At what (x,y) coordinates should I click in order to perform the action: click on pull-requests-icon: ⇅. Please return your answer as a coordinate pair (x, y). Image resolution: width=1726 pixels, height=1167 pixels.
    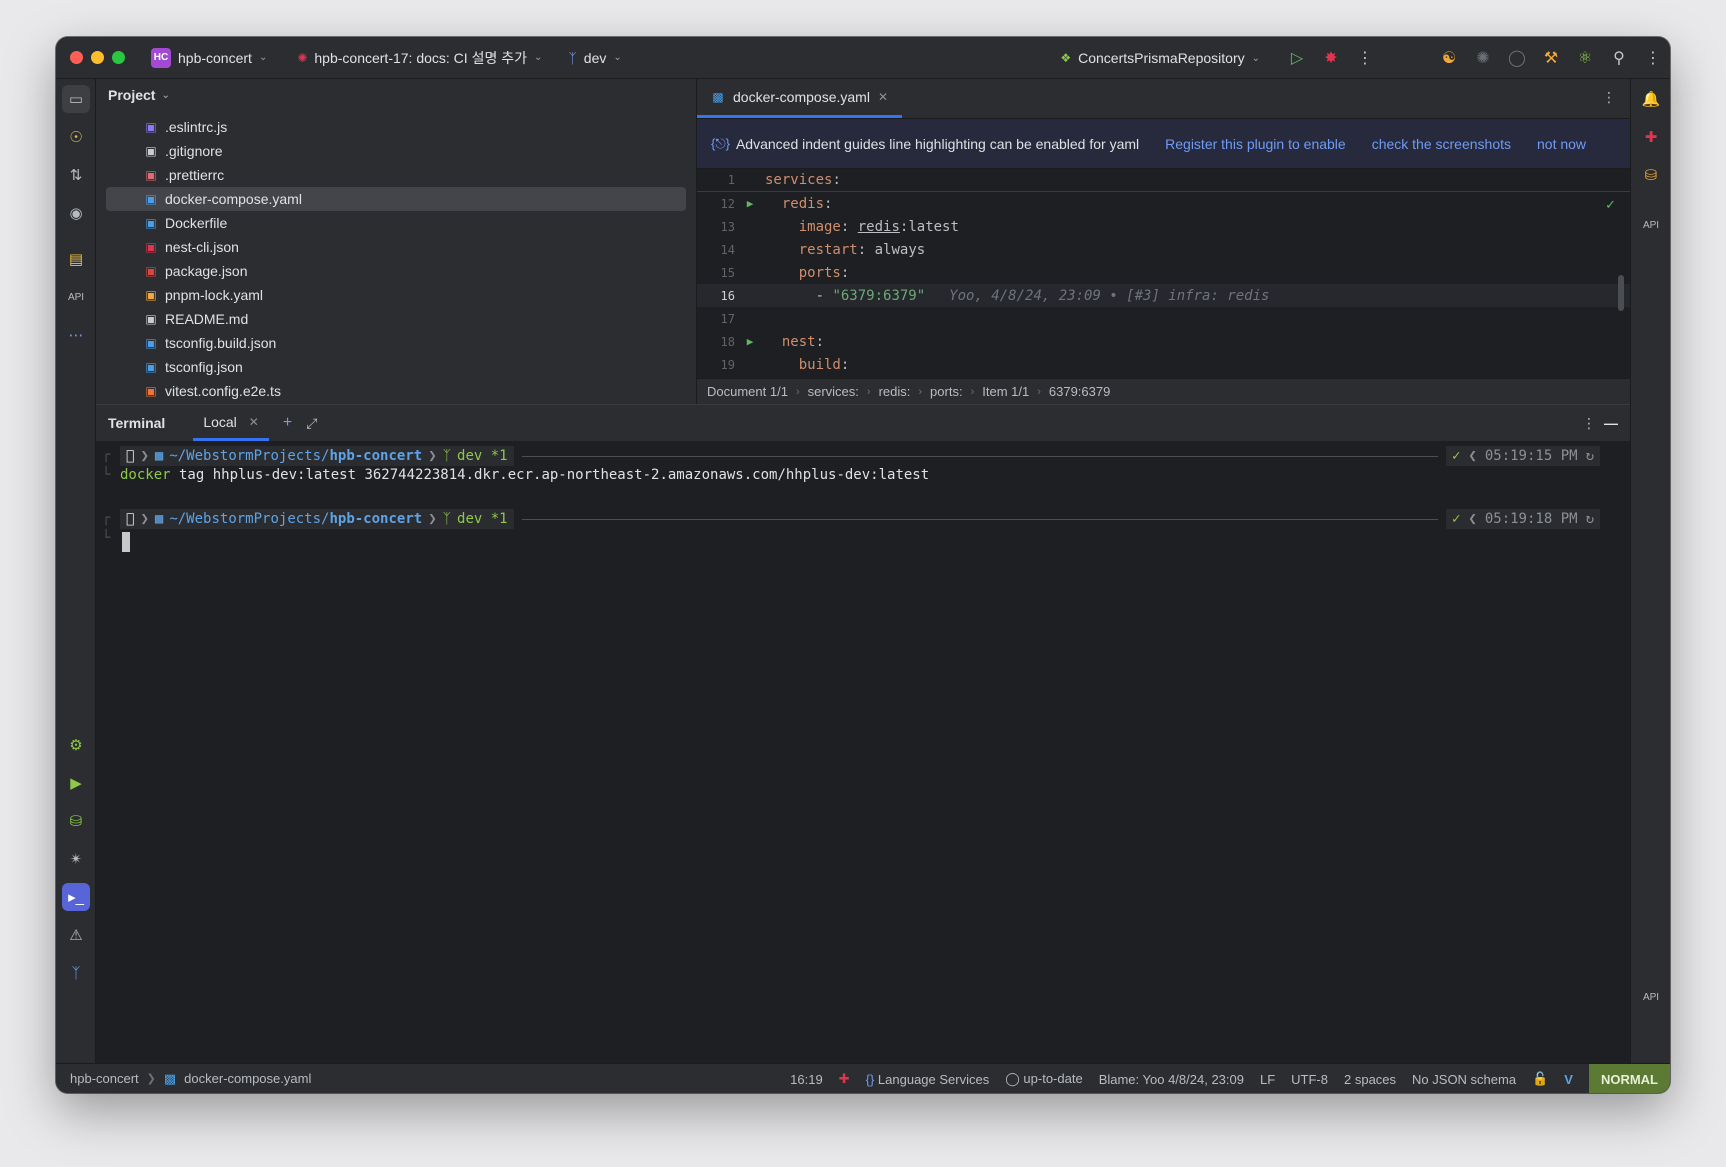
    Looking at the image, I should click on (76, 175).